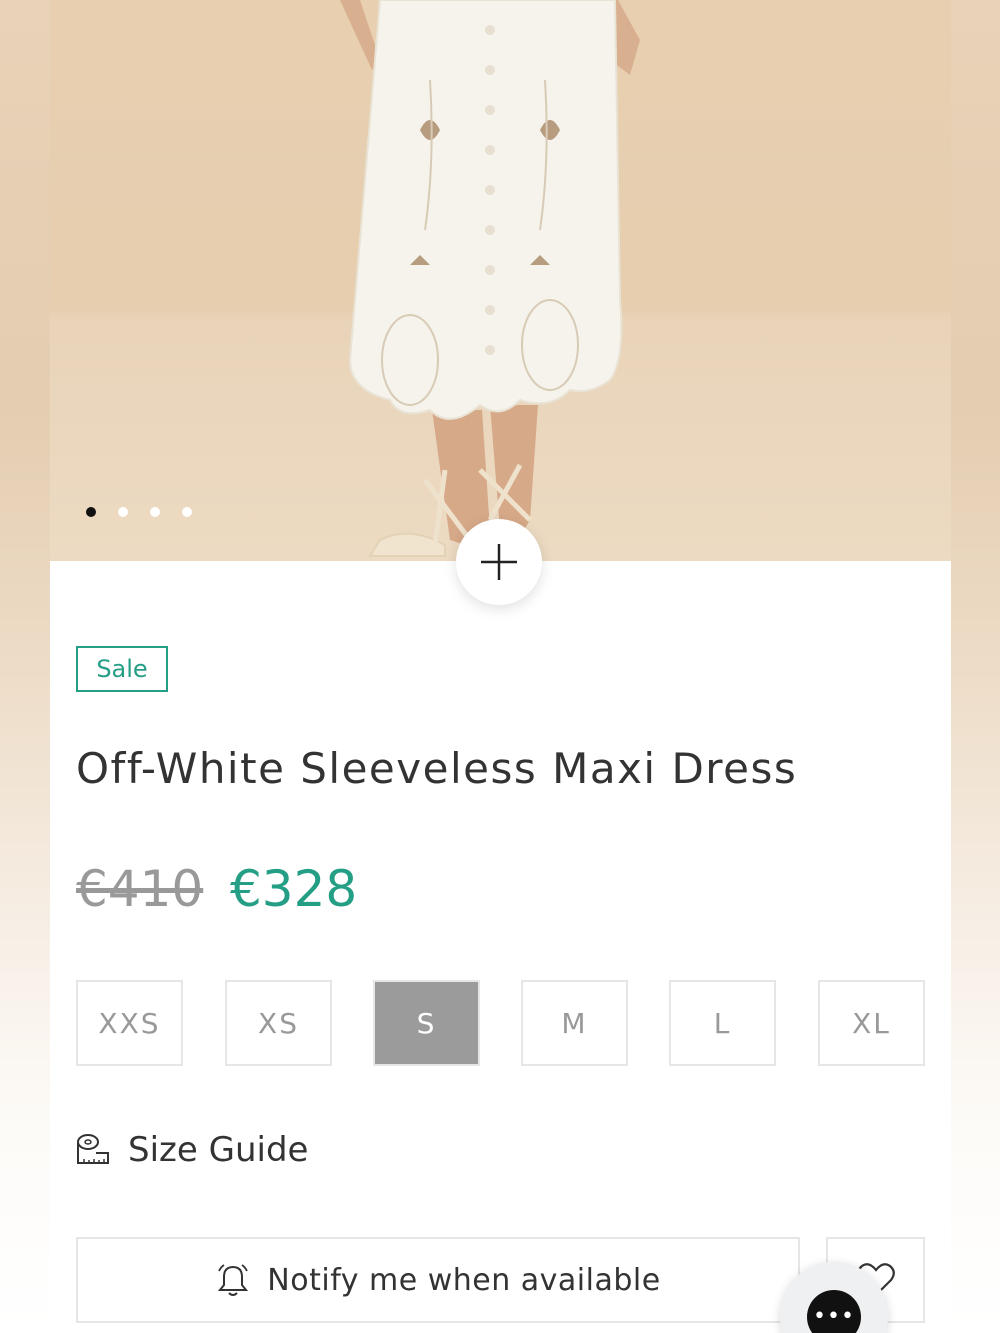  I want to click on plus-icon, so click(499, 562).